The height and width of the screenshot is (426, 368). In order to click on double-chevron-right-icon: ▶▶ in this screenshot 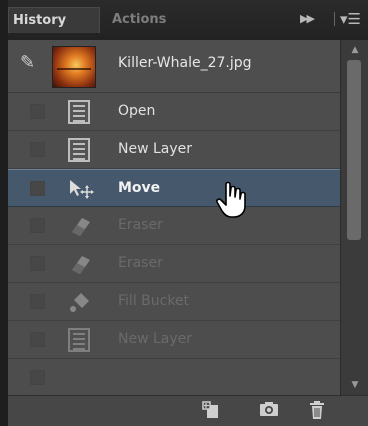, I will do `click(307, 19)`.